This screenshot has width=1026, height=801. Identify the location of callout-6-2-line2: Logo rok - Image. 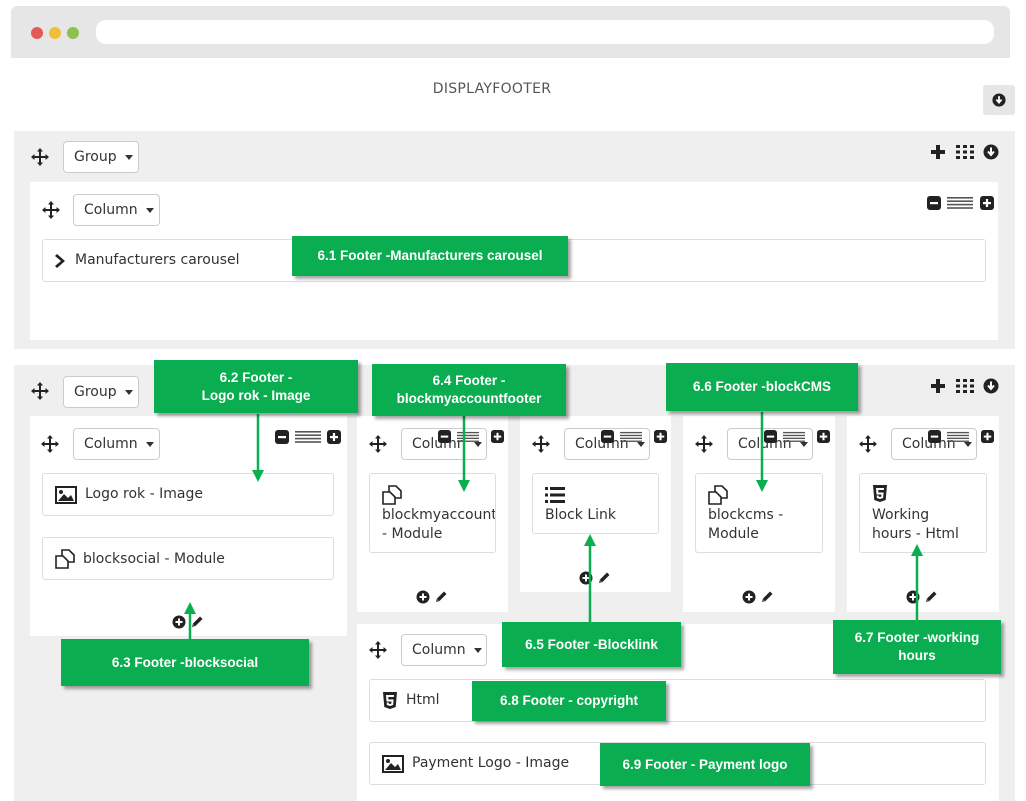
(256, 395).